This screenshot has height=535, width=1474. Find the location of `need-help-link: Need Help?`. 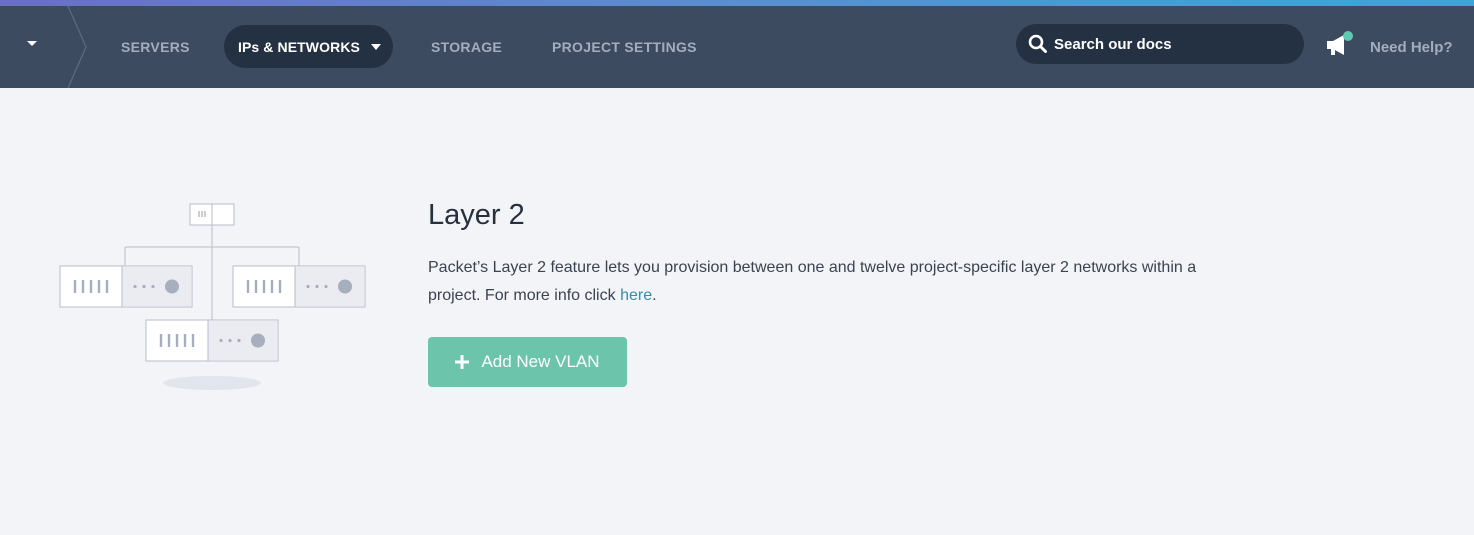

need-help-link: Need Help? is located at coordinates (1411, 47).